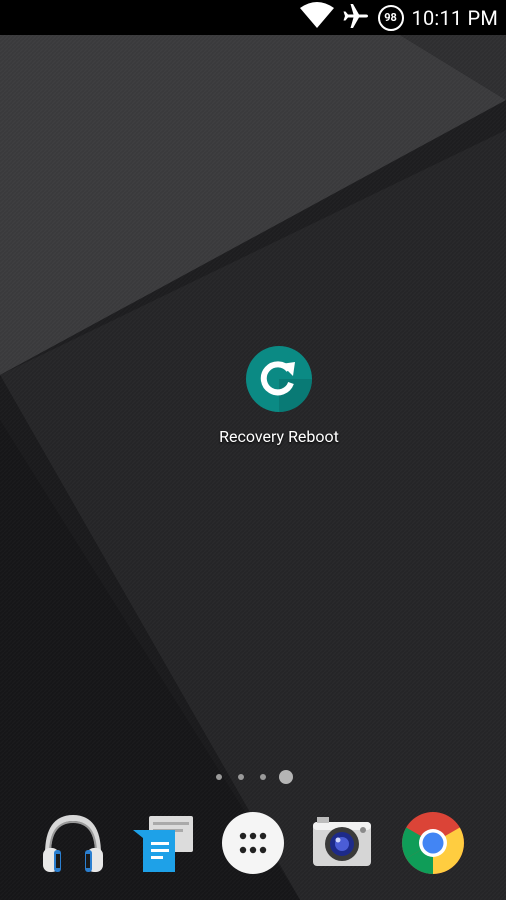 The image size is (506, 900). Describe the element at coordinates (279, 379) in the screenshot. I see `recovery-reboot-icon` at that location.